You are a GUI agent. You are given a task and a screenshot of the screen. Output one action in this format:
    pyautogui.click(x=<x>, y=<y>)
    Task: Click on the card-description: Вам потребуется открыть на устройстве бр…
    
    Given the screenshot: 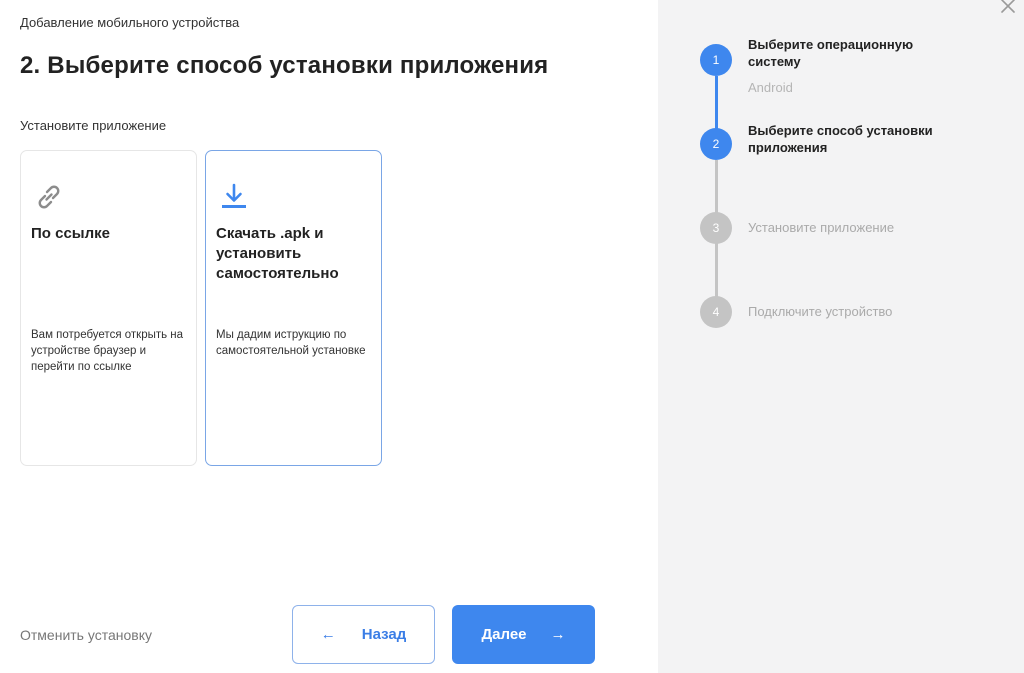 What is the action you would take?
    pyautogui.click(x=107, y=351)
    